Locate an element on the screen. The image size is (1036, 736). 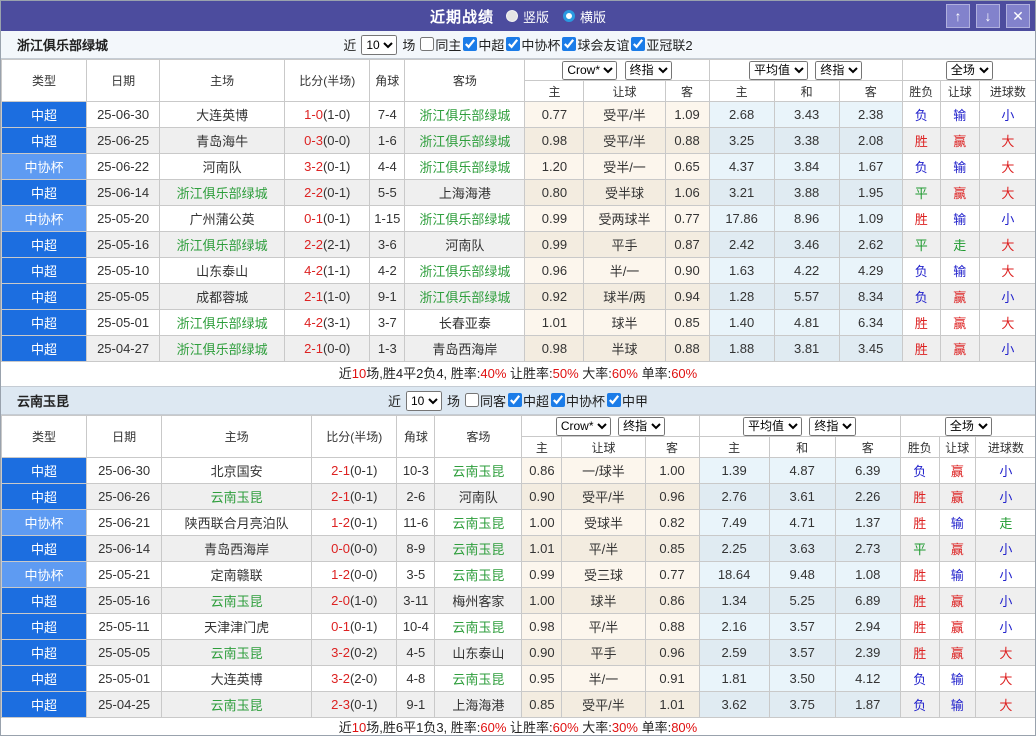
avg-away-odds: 6.89 is located at coordinates (867, 600).